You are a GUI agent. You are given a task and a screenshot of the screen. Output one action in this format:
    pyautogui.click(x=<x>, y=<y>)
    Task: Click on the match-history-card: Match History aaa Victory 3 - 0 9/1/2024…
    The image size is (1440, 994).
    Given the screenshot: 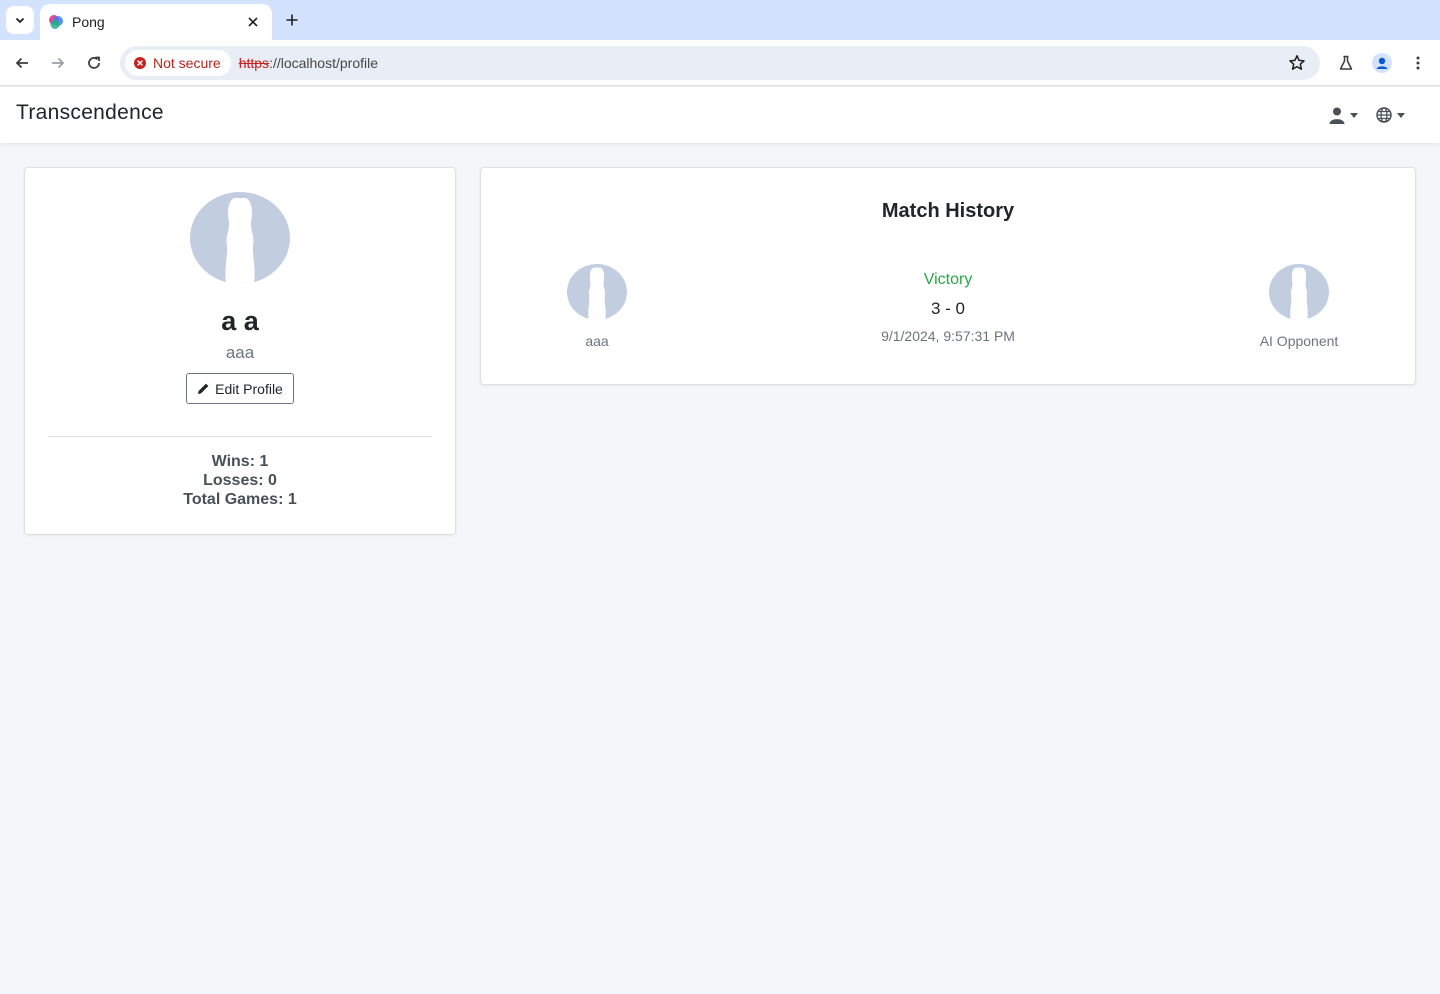 What is the action you would take?
    pyautogui.click(x=948, y=276)
    